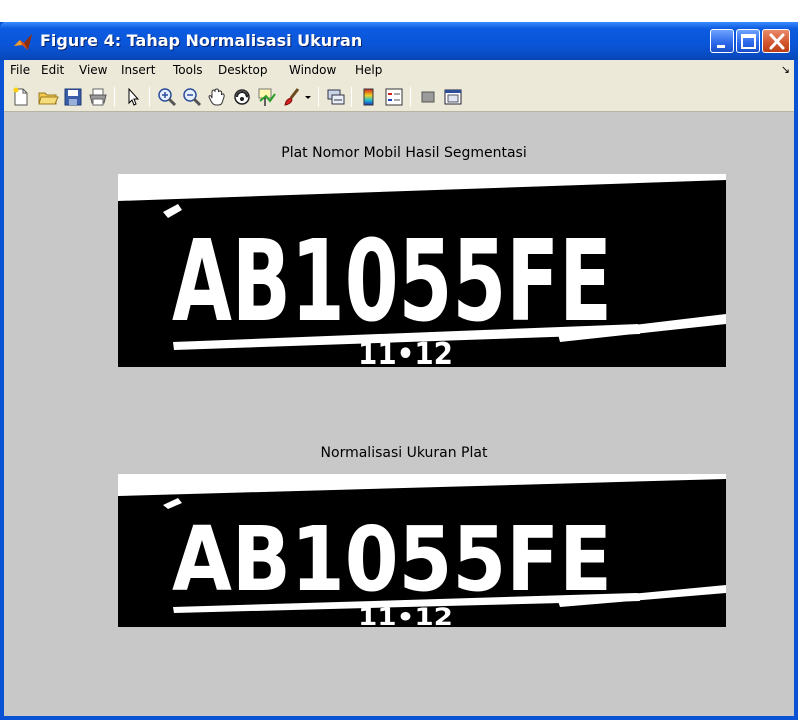  What do you see at coordinates (172, 211) in the screenshot?
I see `noise-speck` at bounding box center [172, 211].